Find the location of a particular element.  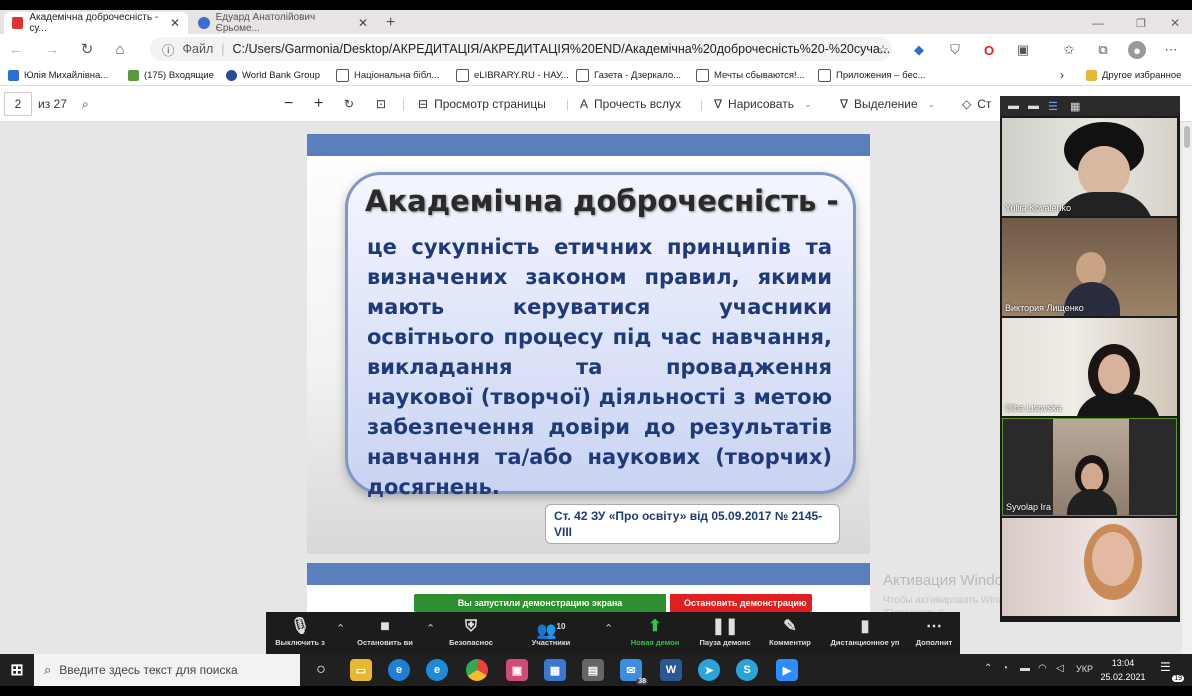

reader-icon: ▣ is located at coordinates (1023, 50).